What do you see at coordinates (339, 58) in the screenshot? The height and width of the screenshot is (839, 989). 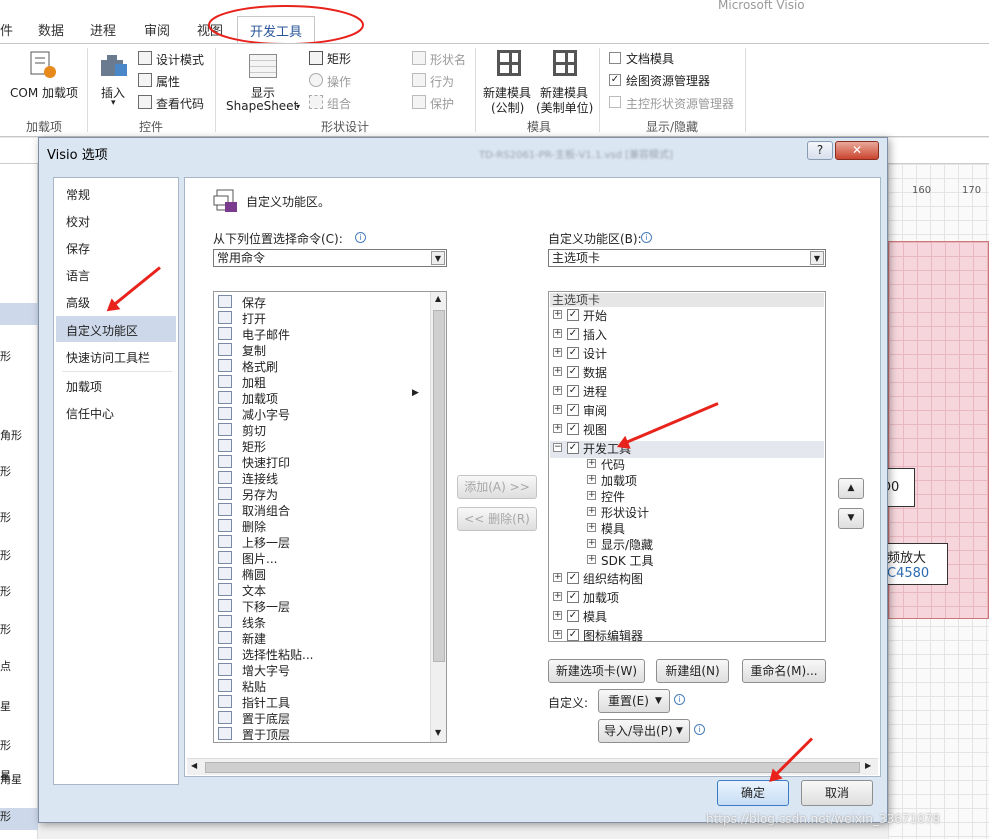 I see `rectangle-button: 矩形` at bounding box center [339, 58].